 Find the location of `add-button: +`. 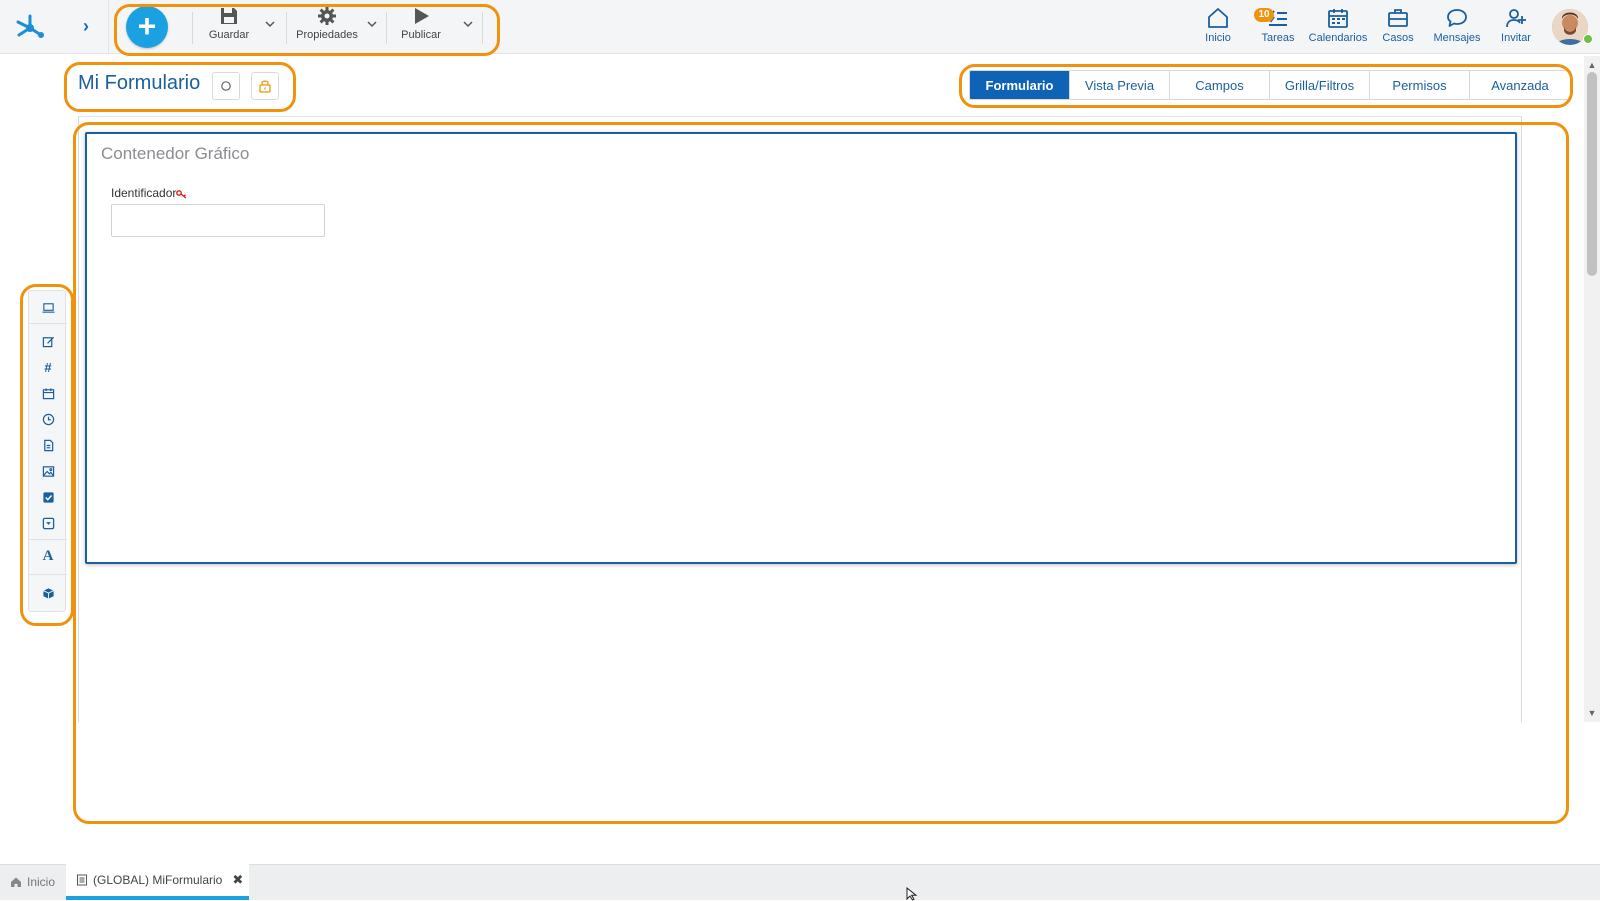

add-button: + is located at coordinates (147, 27).